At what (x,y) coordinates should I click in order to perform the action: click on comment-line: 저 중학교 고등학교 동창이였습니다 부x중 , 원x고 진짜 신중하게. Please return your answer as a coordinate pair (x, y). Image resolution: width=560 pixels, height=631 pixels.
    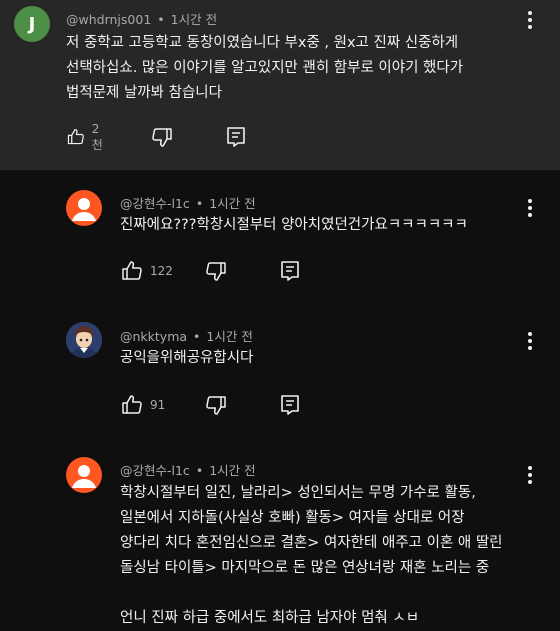
    Looking at the image, I should click on (262, 43).